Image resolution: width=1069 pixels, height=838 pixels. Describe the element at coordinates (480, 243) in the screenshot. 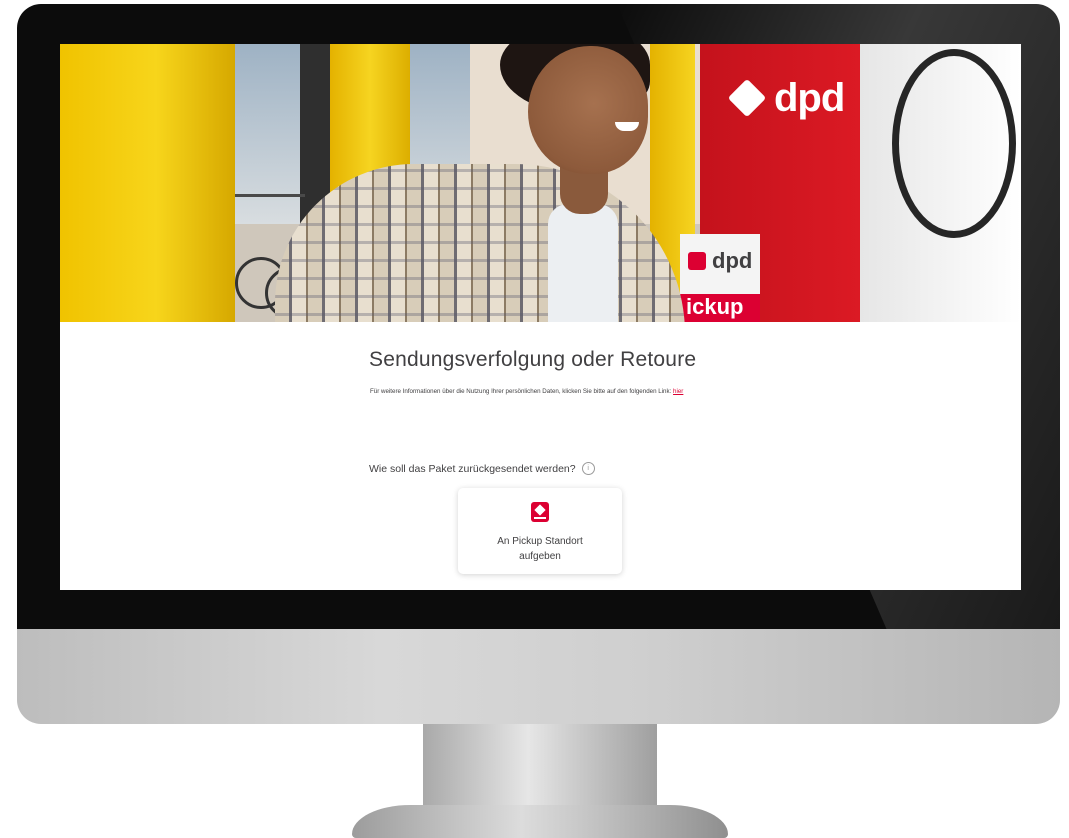

I see `person-shirt-pattern` at that location.